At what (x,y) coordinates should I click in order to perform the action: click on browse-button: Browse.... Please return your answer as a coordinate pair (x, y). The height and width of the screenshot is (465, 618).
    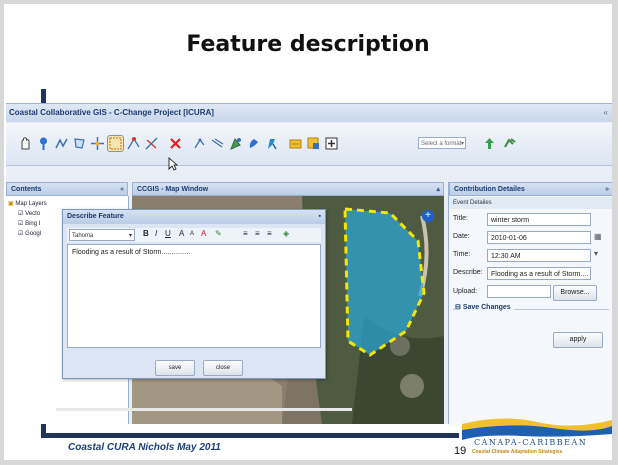
    Looking at the image, I should click on (575, 293).